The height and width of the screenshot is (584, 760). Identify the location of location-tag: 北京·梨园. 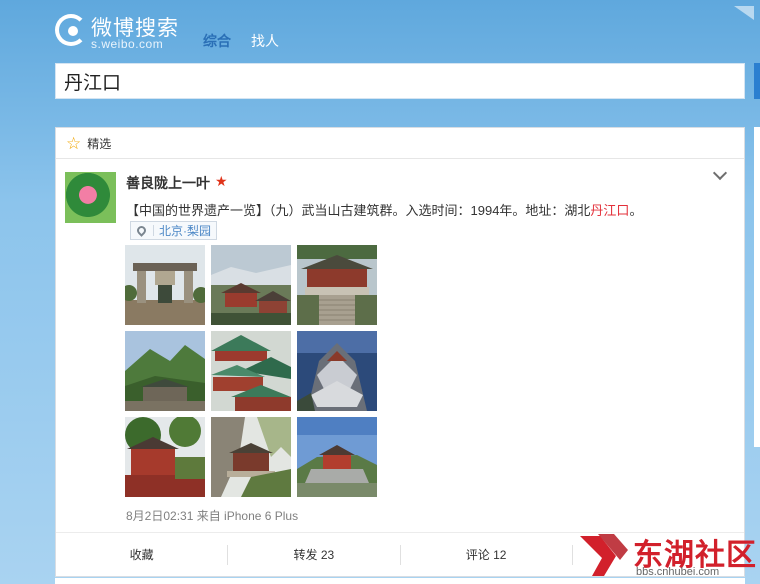
(173, 230).